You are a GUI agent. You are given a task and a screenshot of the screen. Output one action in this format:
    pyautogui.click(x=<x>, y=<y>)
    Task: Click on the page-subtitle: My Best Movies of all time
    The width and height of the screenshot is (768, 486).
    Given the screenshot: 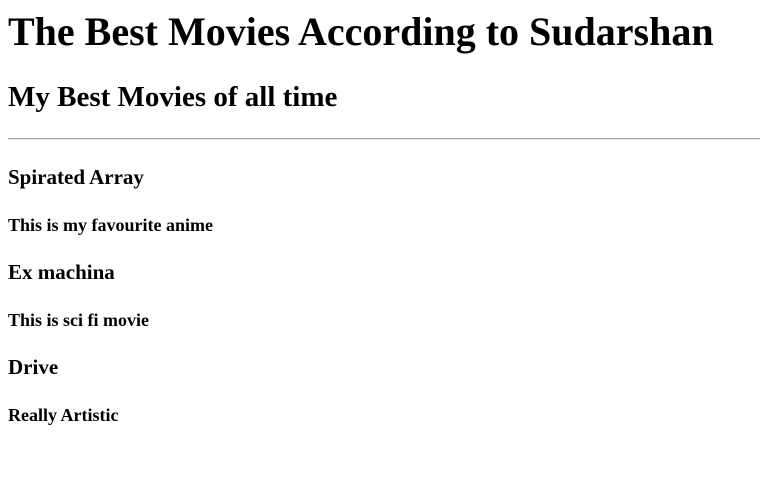 What is the action you would take?
    pyautogui.click(x=173, y=97)
    